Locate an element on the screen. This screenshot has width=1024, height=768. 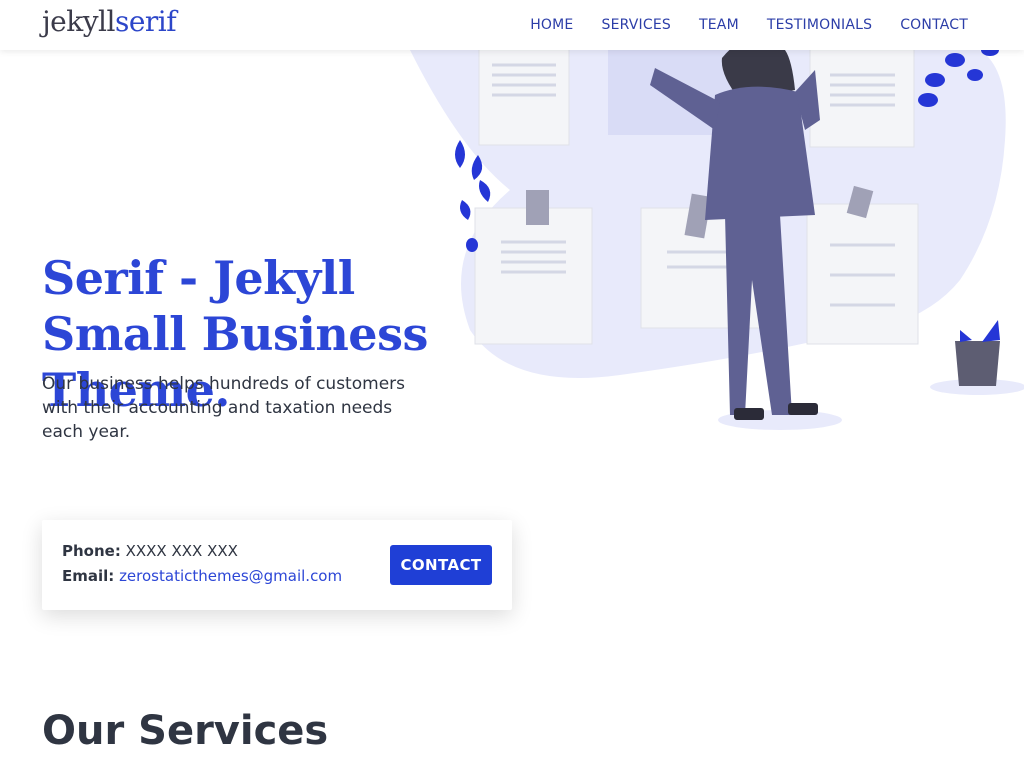
email-link: zerostaticthemes@gmail.com is located at coordinates (230, 576).